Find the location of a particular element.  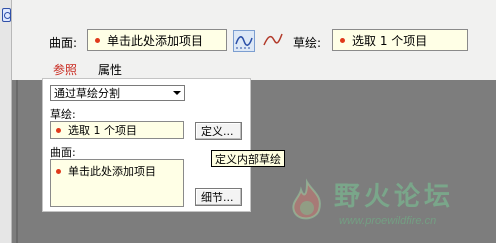

sketch-collector-text: 选取 1 个项目 is located at coordinates (390, 40).